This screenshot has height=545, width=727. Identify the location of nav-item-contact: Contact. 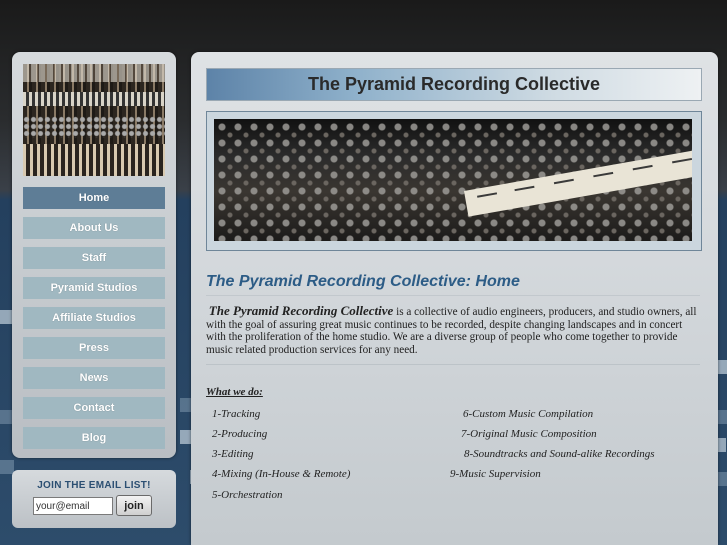
(94, 408).